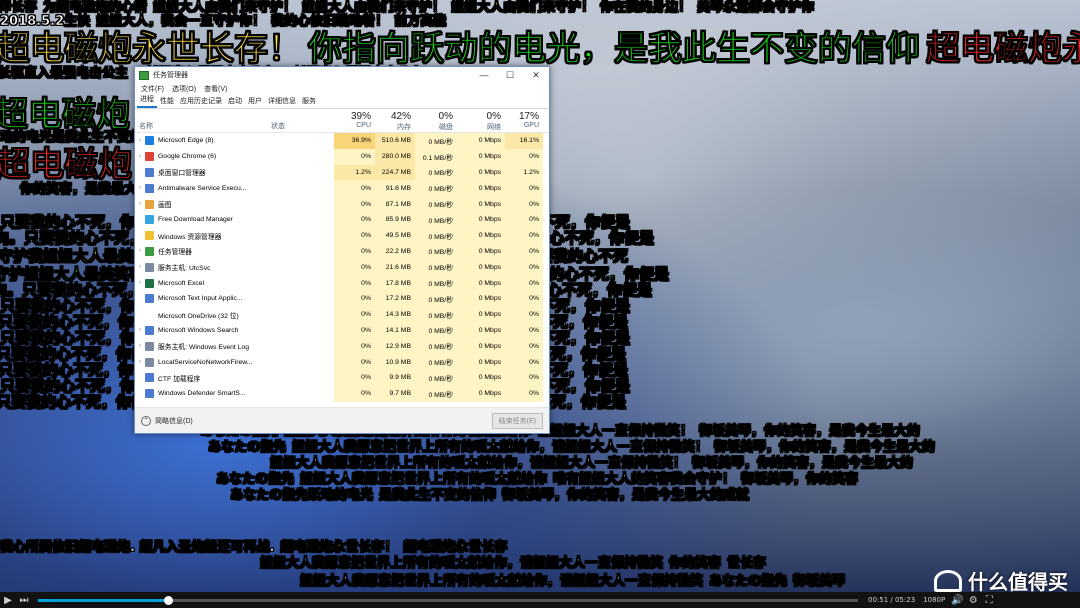 Image resolution: width=1080 pixels, height=608 pixels. I want to click on process-name-cell: Windows 资源管理器, so click(201, 236).